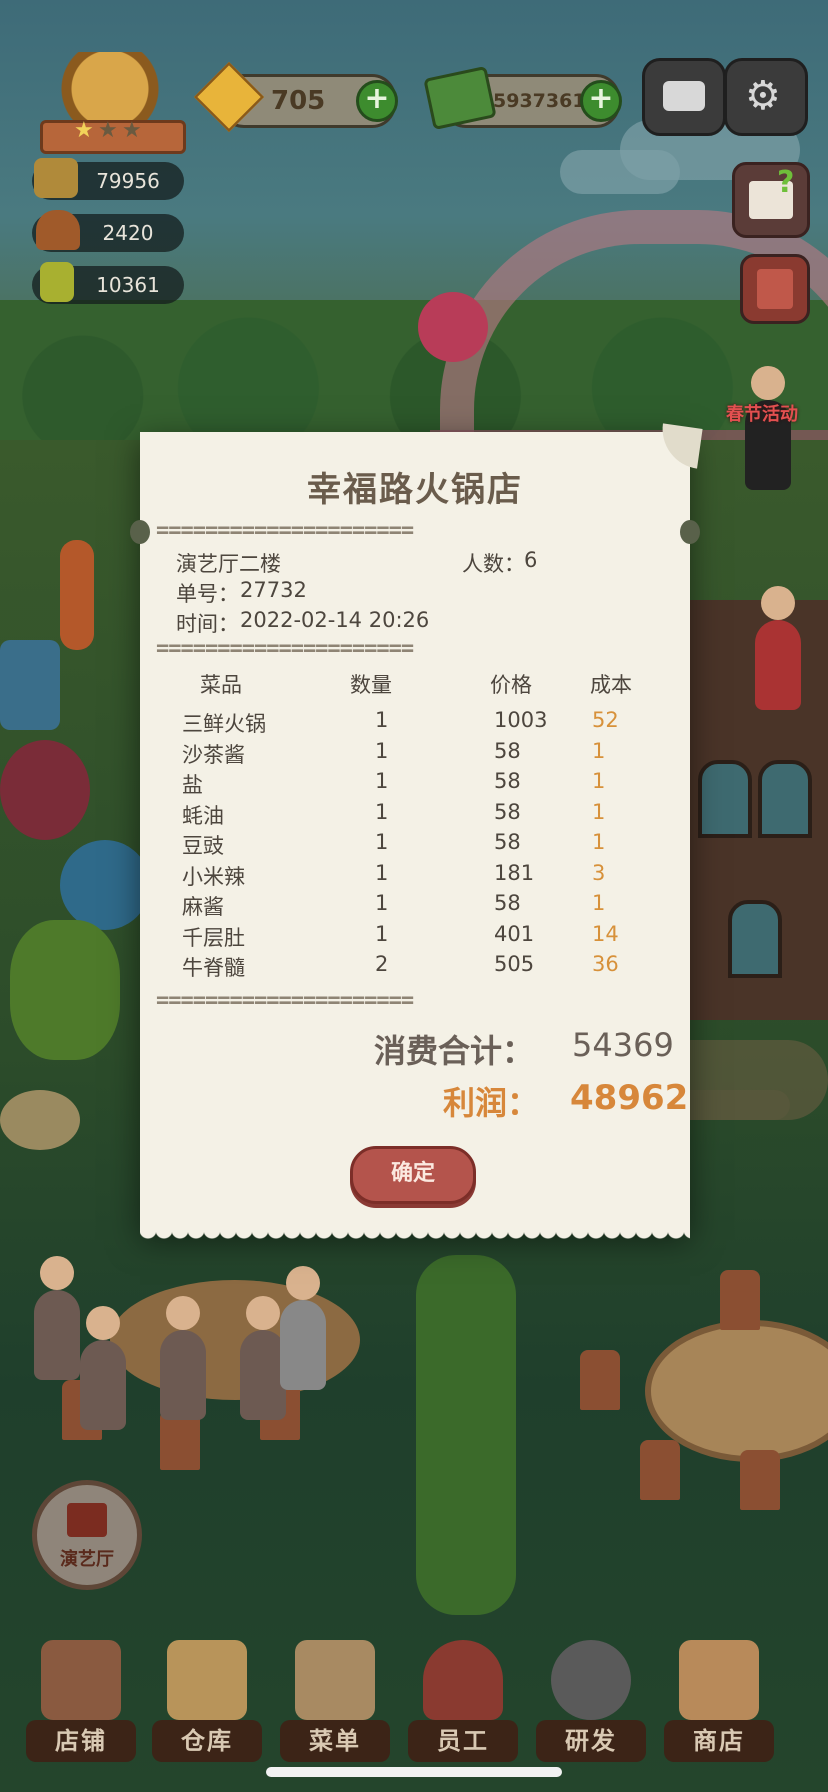 The width and height of the screenshot is (828, 1792). I want to click on nav-shop: 店铺, so click(81, 1695).